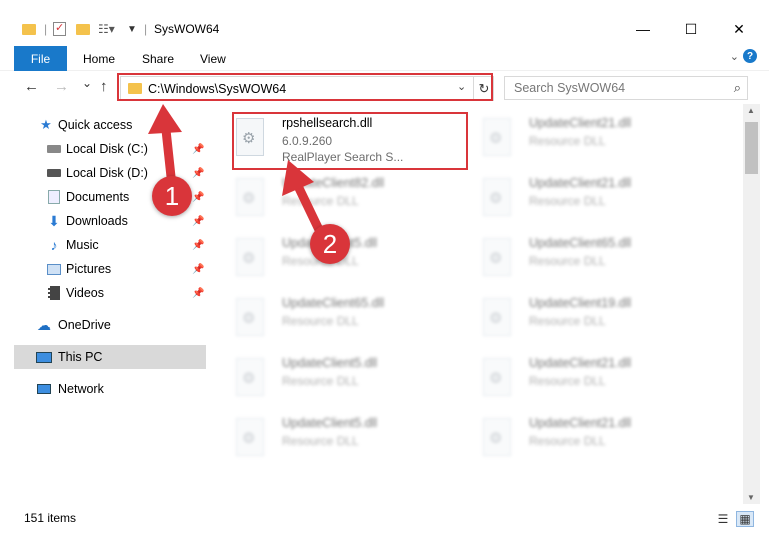 This screenshot has width=769, height=536. I want to click on download-icon: ⬇, so click(54, 220).